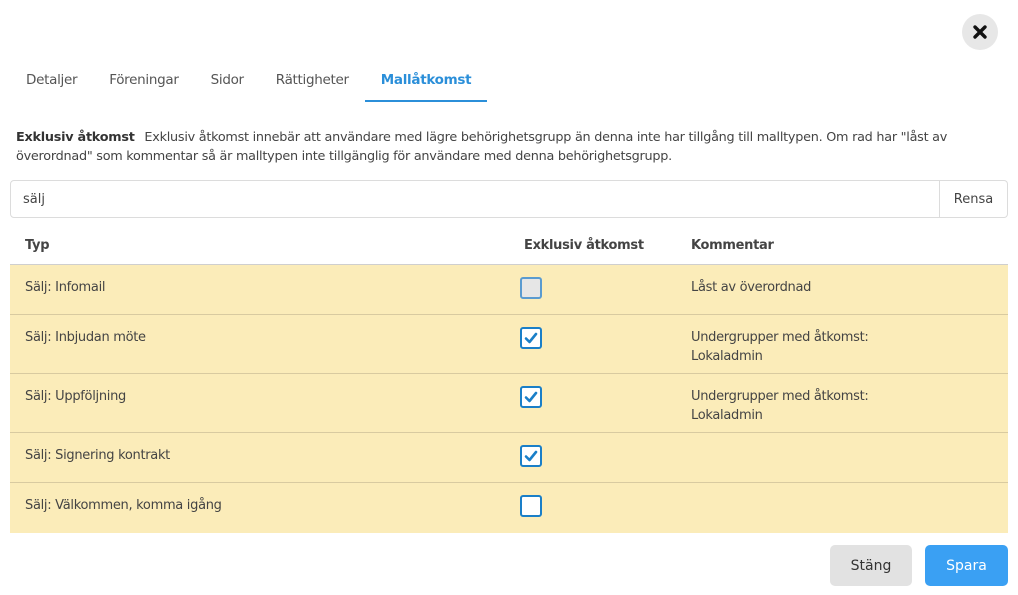 Image resolution: width=1018 pixels, height=595 pixels. What do you see at coordinates (97, 455) in the screenshot?
I see `row-type: Sälj: Signering kontrakt` at bounding box center [97, 455].